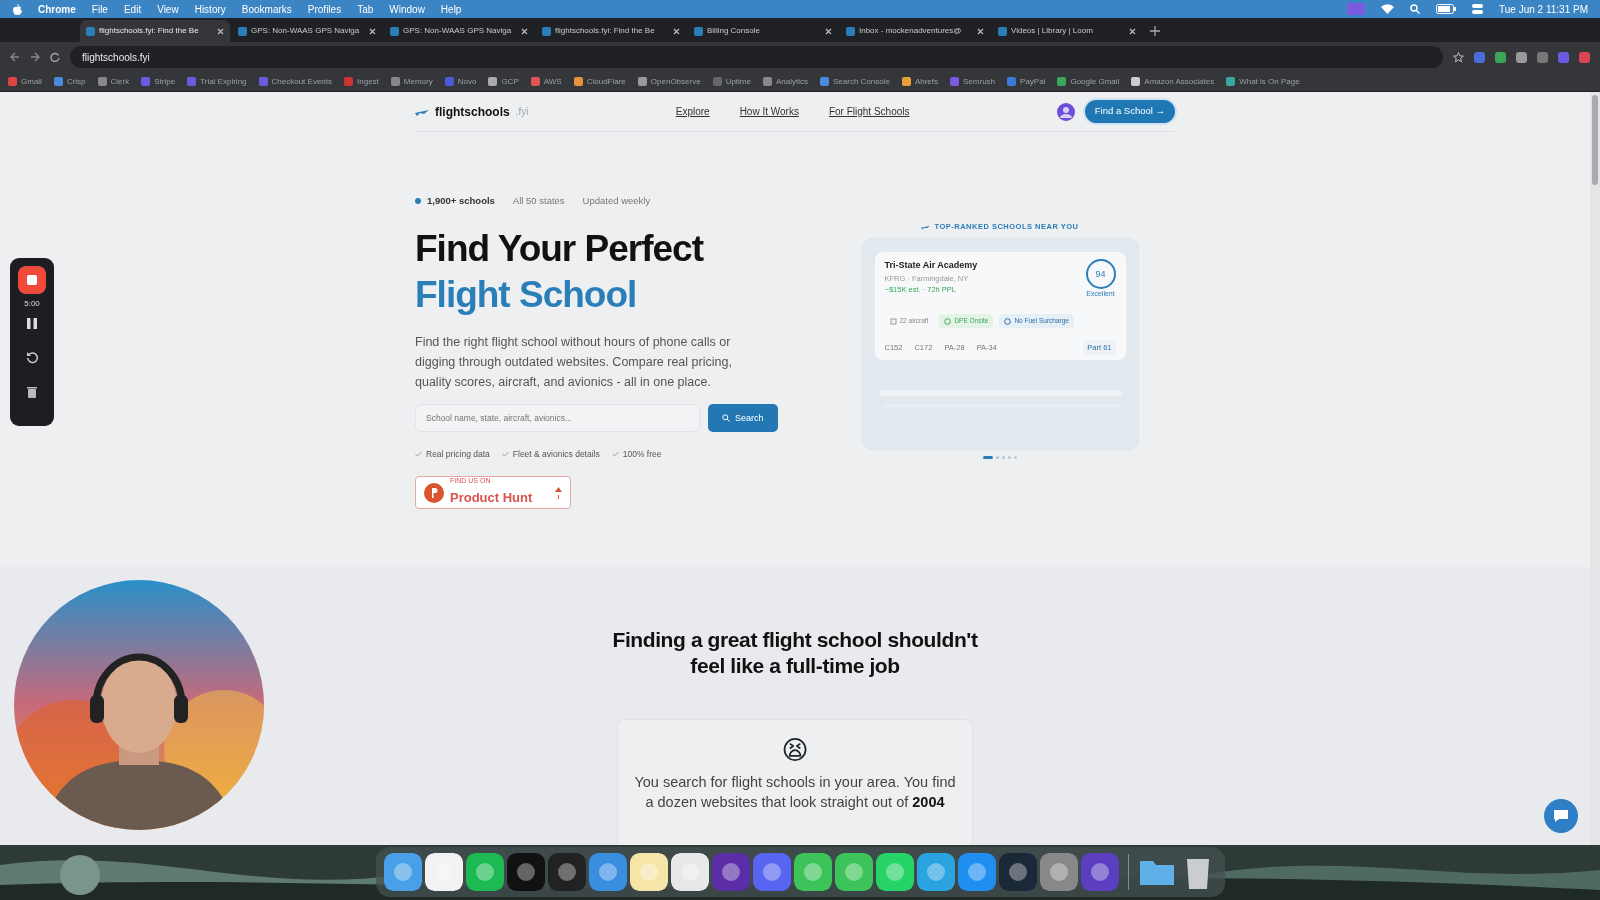 This screenshot has width=1600, height=900. Describe the element at coordinates (57, 9) in the screenshot. I see `menu-app-name: Chrome` at that location.